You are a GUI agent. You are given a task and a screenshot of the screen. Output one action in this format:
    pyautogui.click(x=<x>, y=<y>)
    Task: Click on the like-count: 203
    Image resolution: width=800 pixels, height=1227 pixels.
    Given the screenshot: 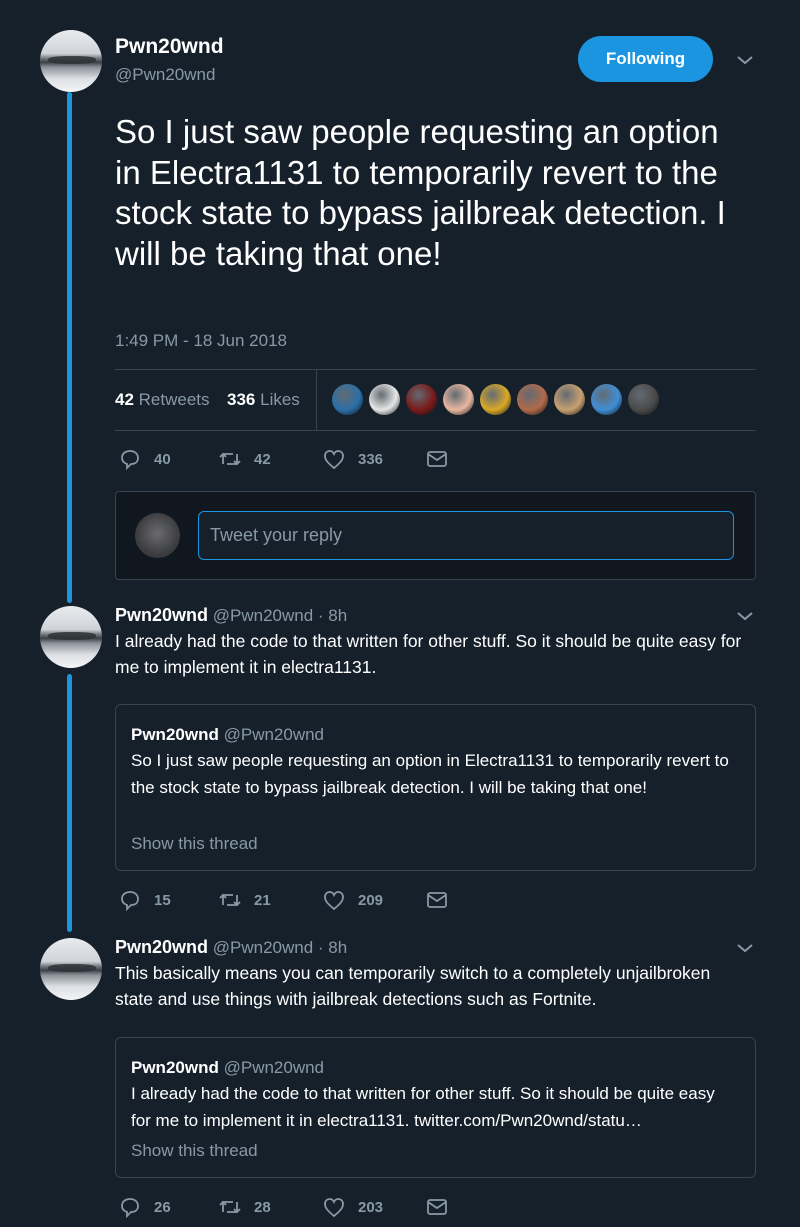 What is the action you would take?
    pyautogui.click(x=371, y=1207)
    